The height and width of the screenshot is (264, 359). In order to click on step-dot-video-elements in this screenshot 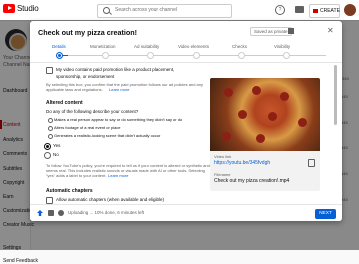, I will do `click(196, 55)`.